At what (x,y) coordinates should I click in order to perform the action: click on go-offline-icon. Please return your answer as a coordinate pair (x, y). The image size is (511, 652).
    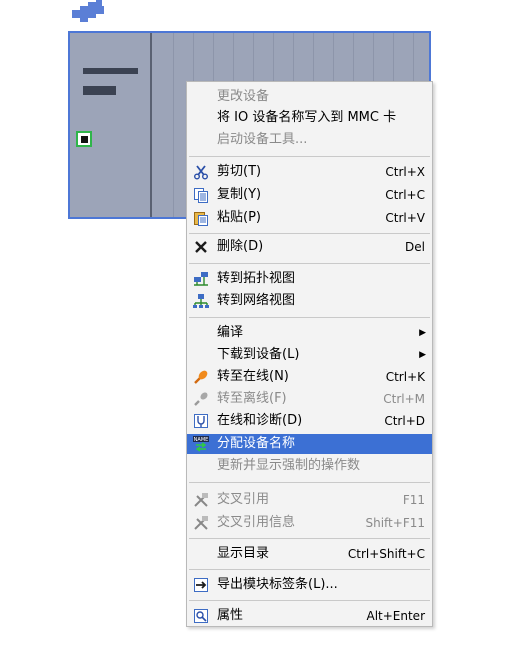
    Looking at the image, I should click on (201, 399).